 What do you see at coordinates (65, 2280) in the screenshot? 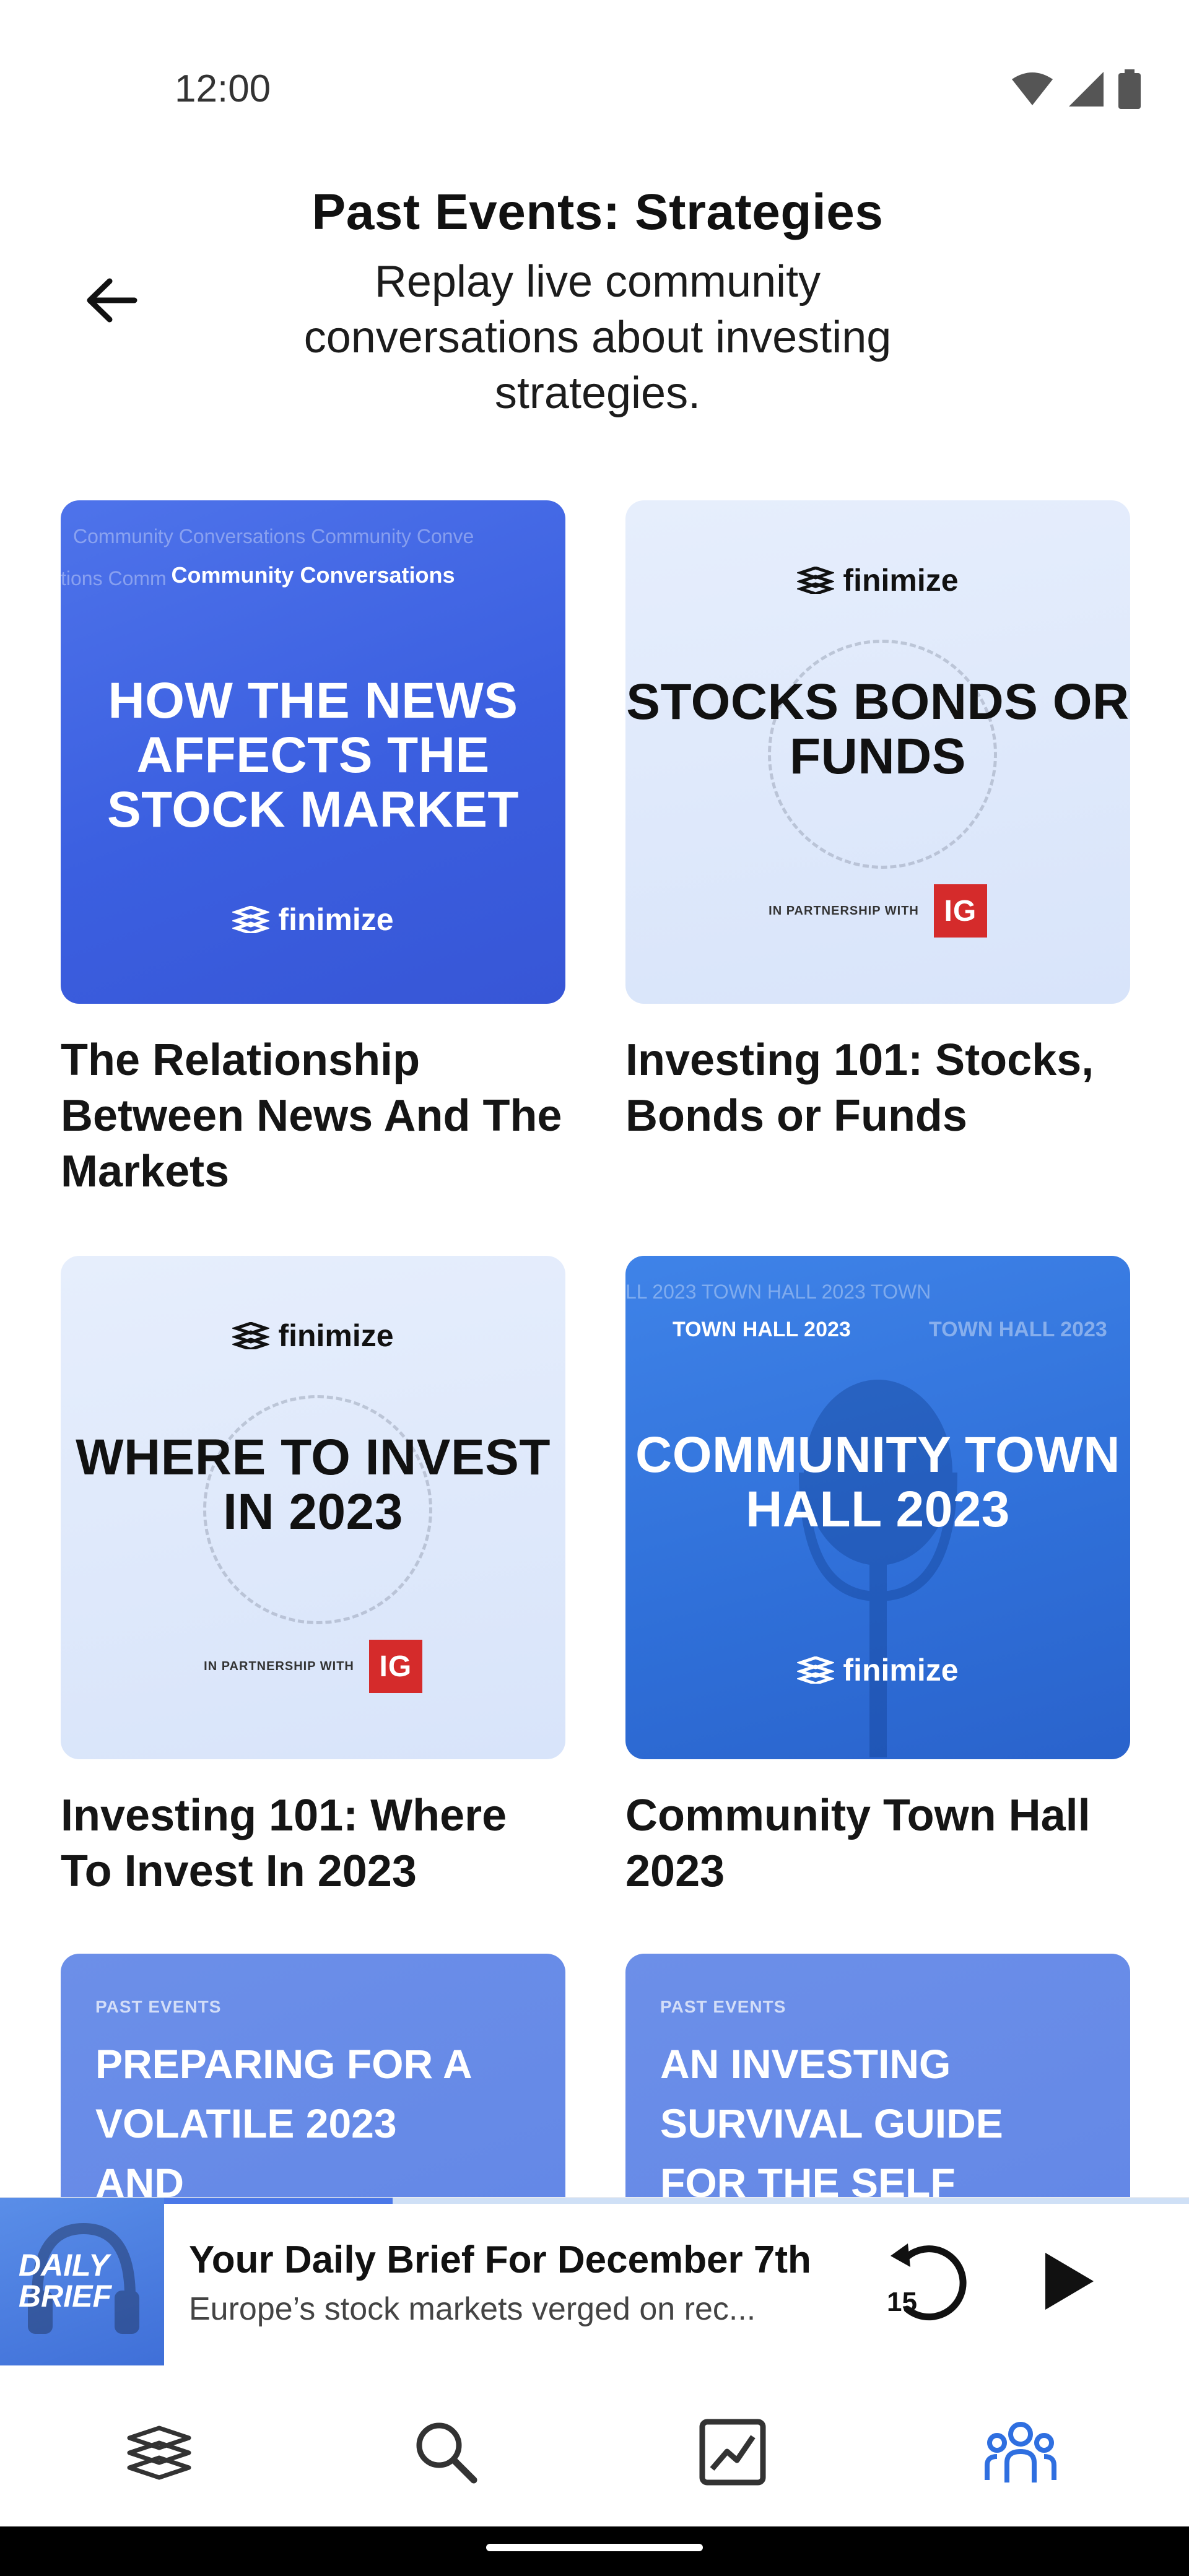
I see `artwork-text: DAILY BRIEF` at bounding box center [65, 2280].